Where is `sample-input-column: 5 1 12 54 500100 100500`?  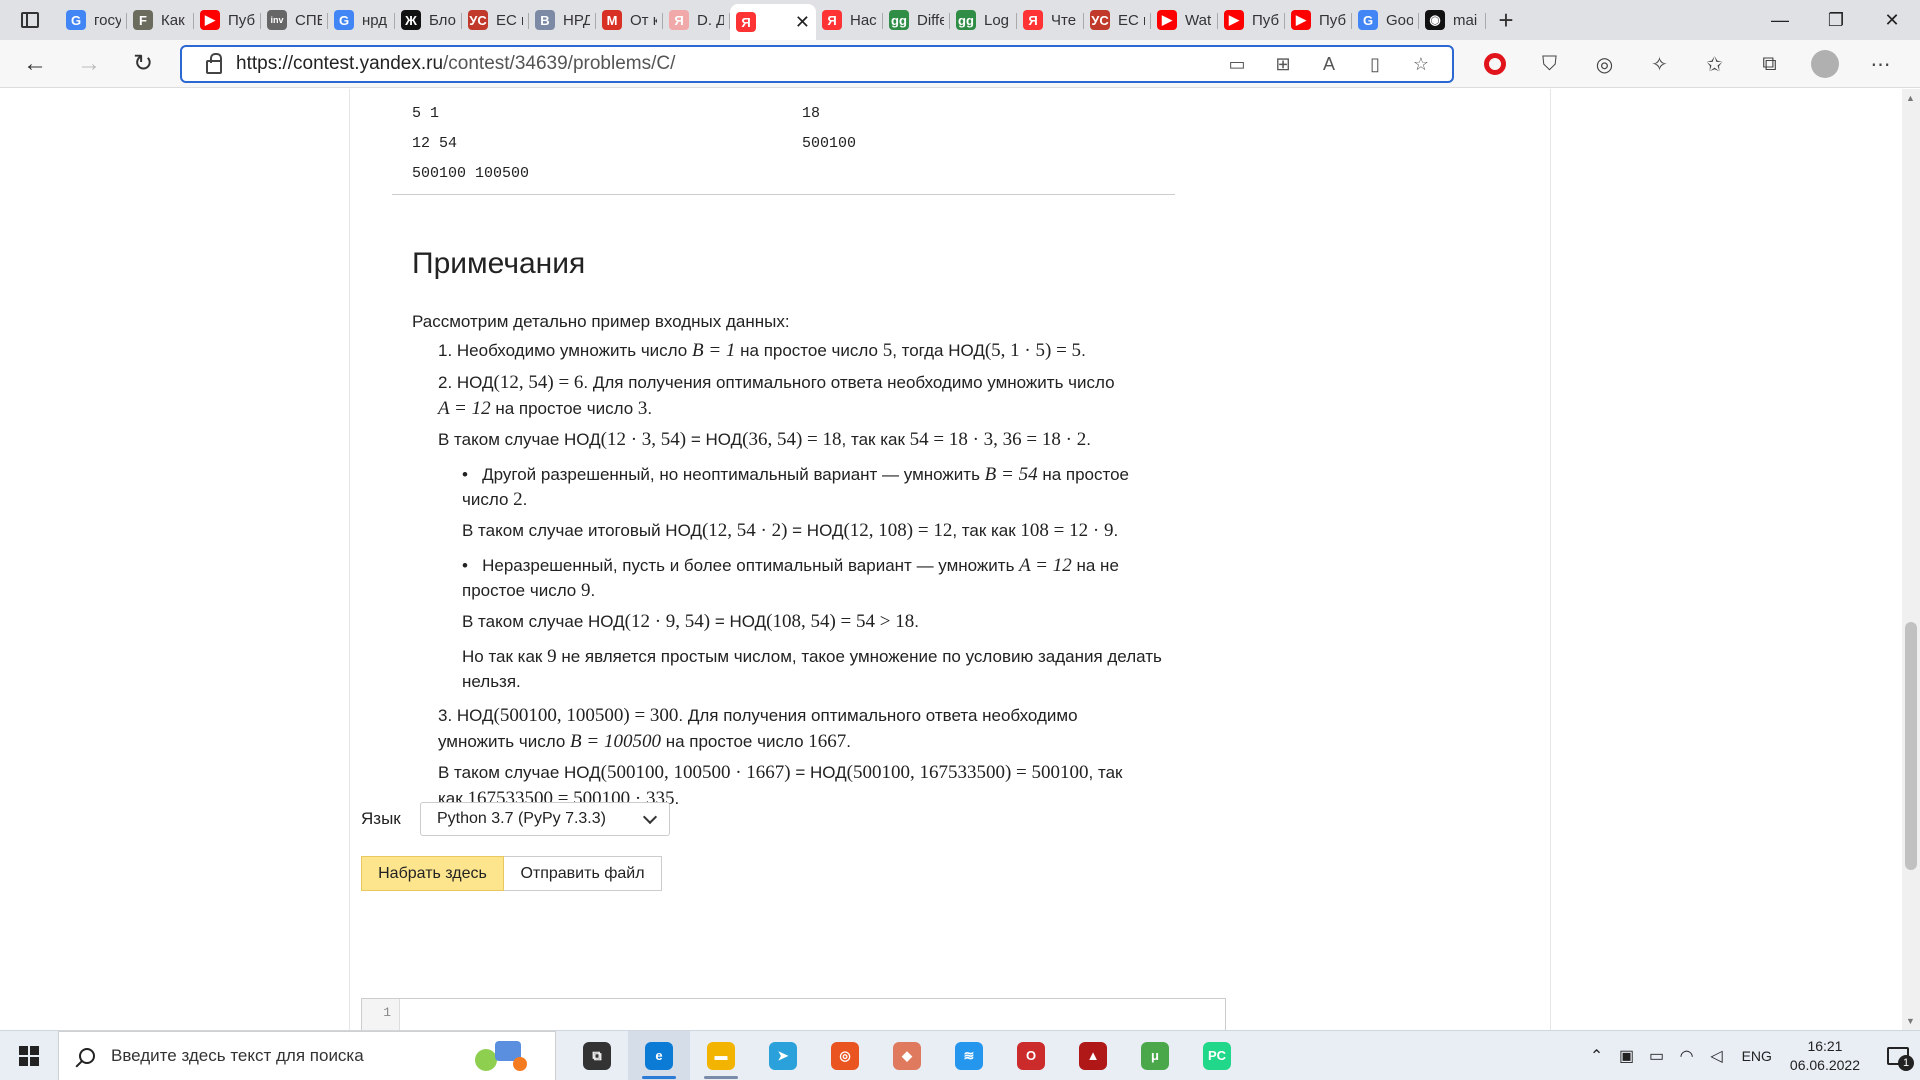
sample-input-column: 5 1 12 54 500100 100500 is located at coordinates (470, 144).